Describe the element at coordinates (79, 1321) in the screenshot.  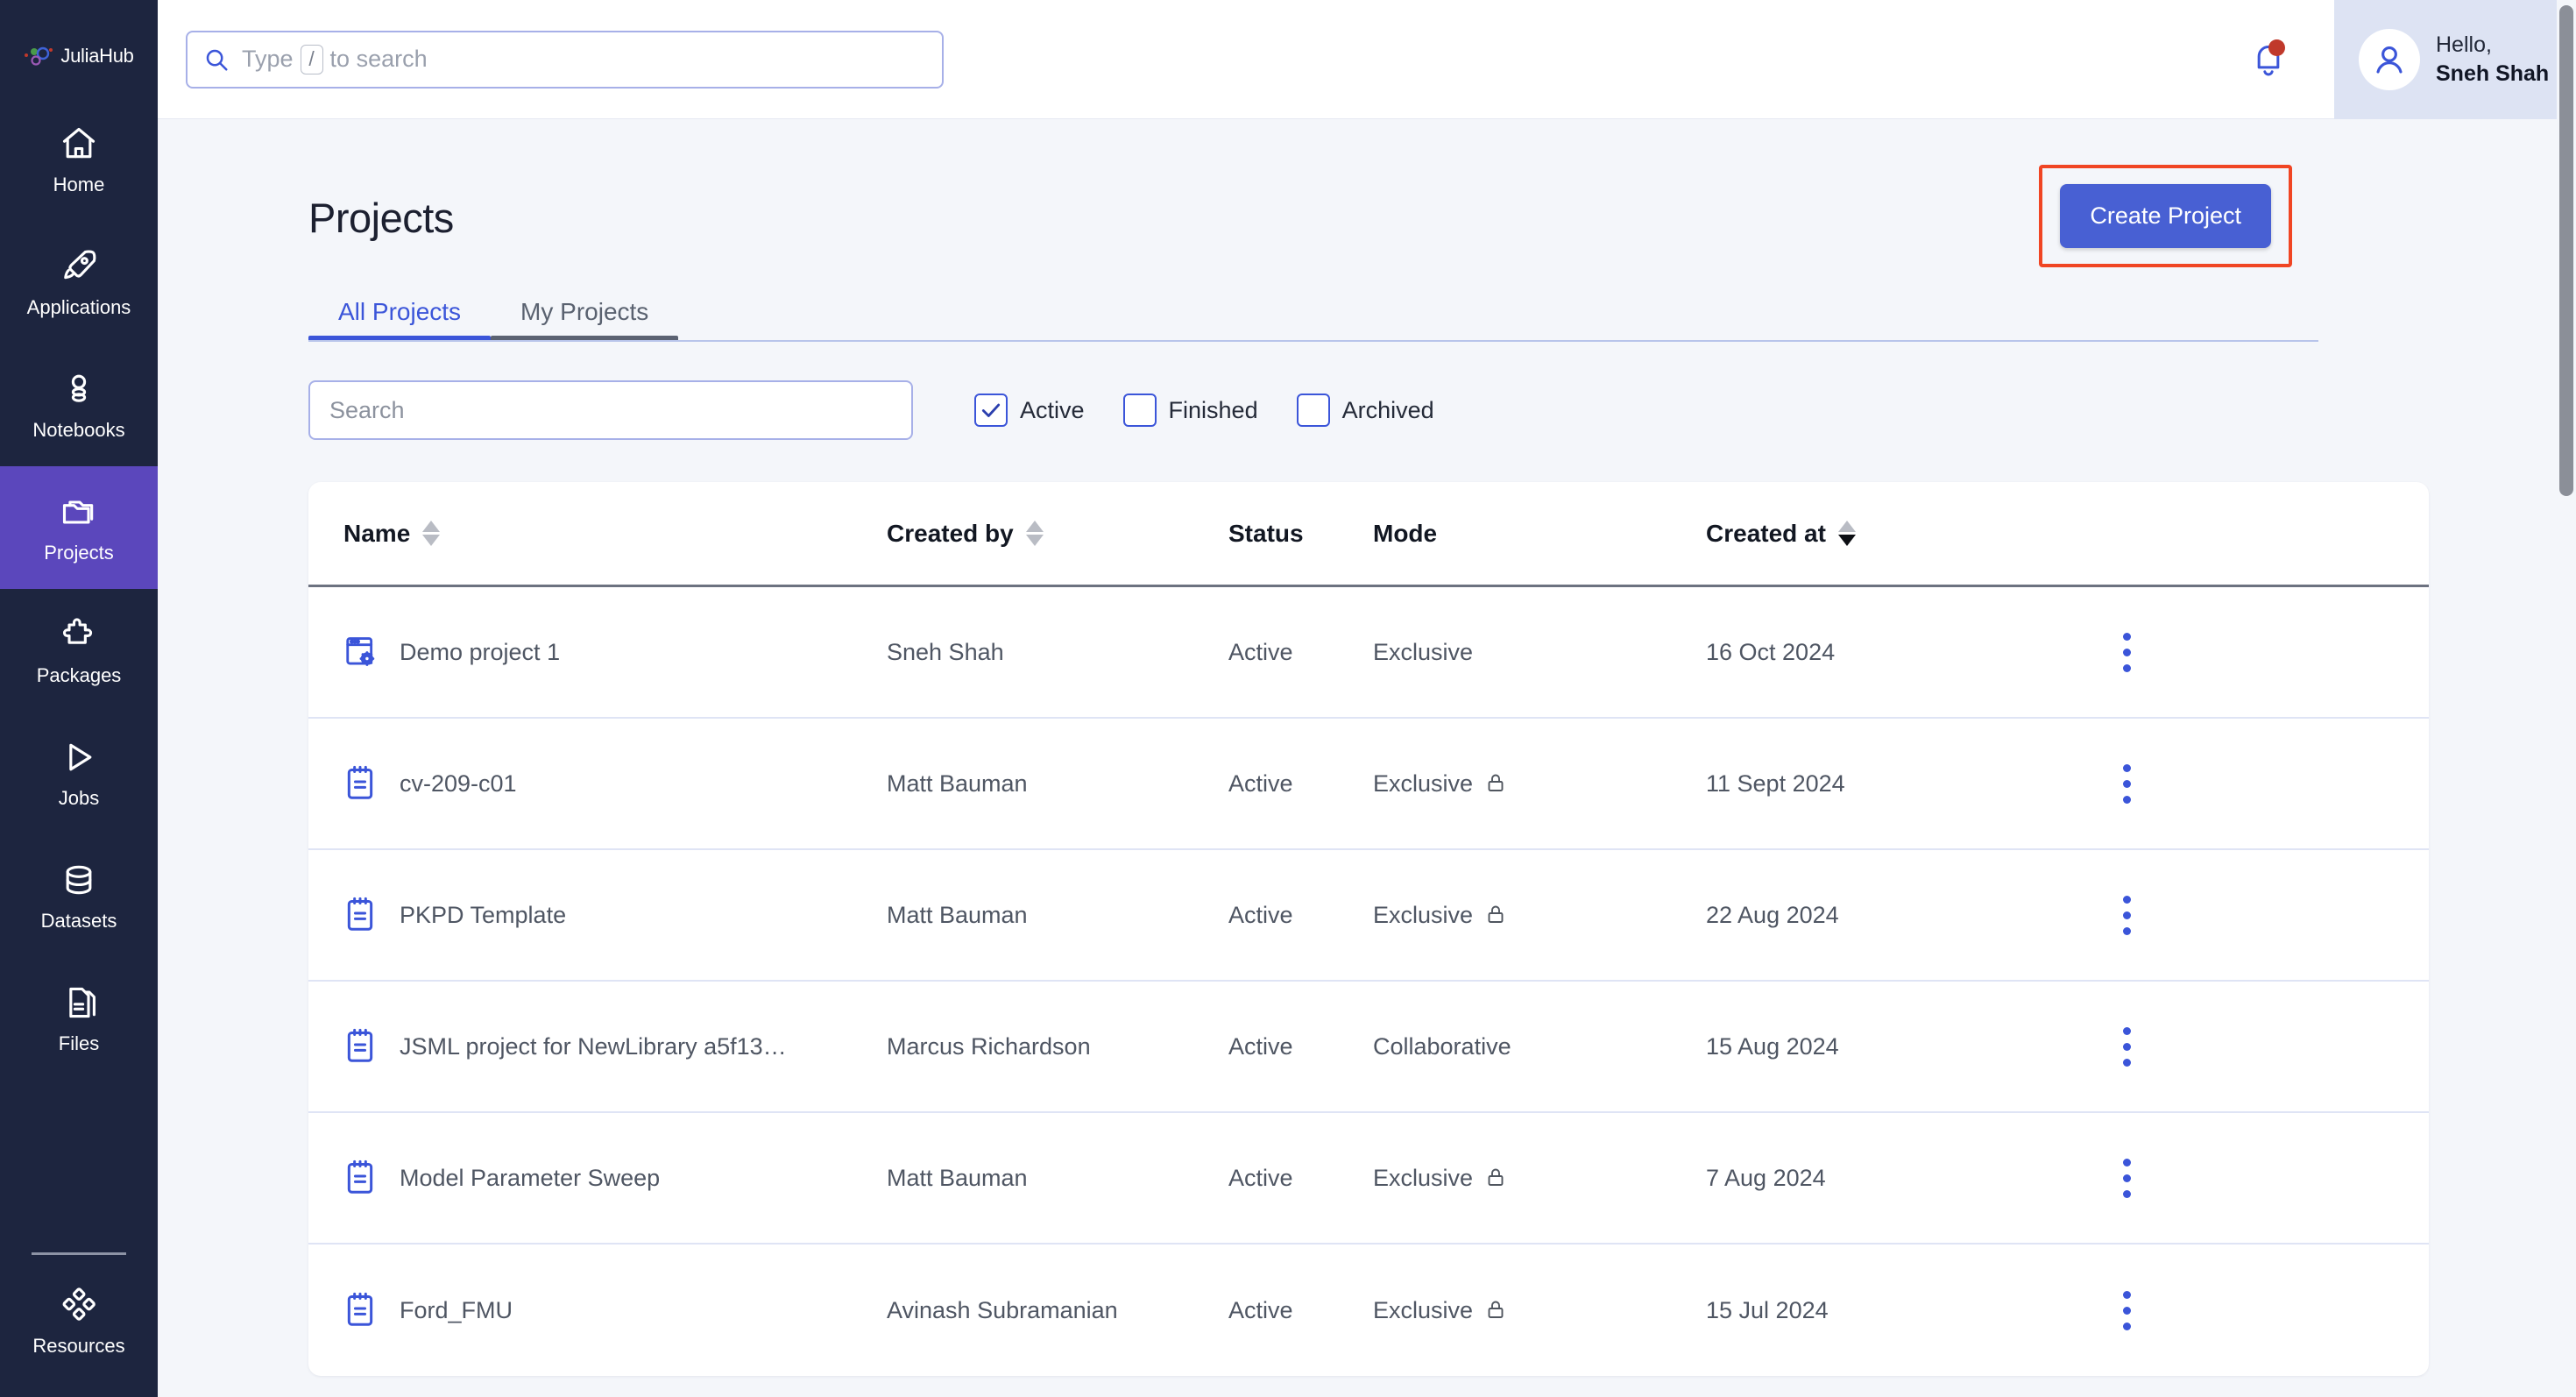
I see `sidebar-item-resources: Resources` at that location.